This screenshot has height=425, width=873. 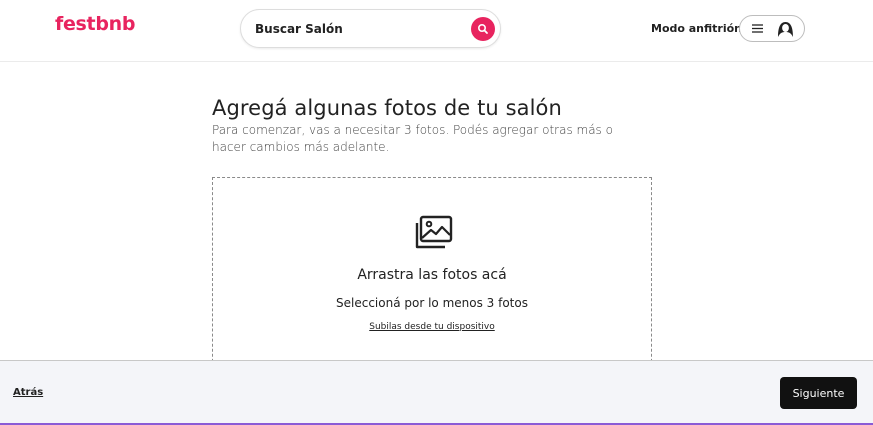 I want to click on host-mode-link: Modo anfitrión, so click(x=696, y=28).